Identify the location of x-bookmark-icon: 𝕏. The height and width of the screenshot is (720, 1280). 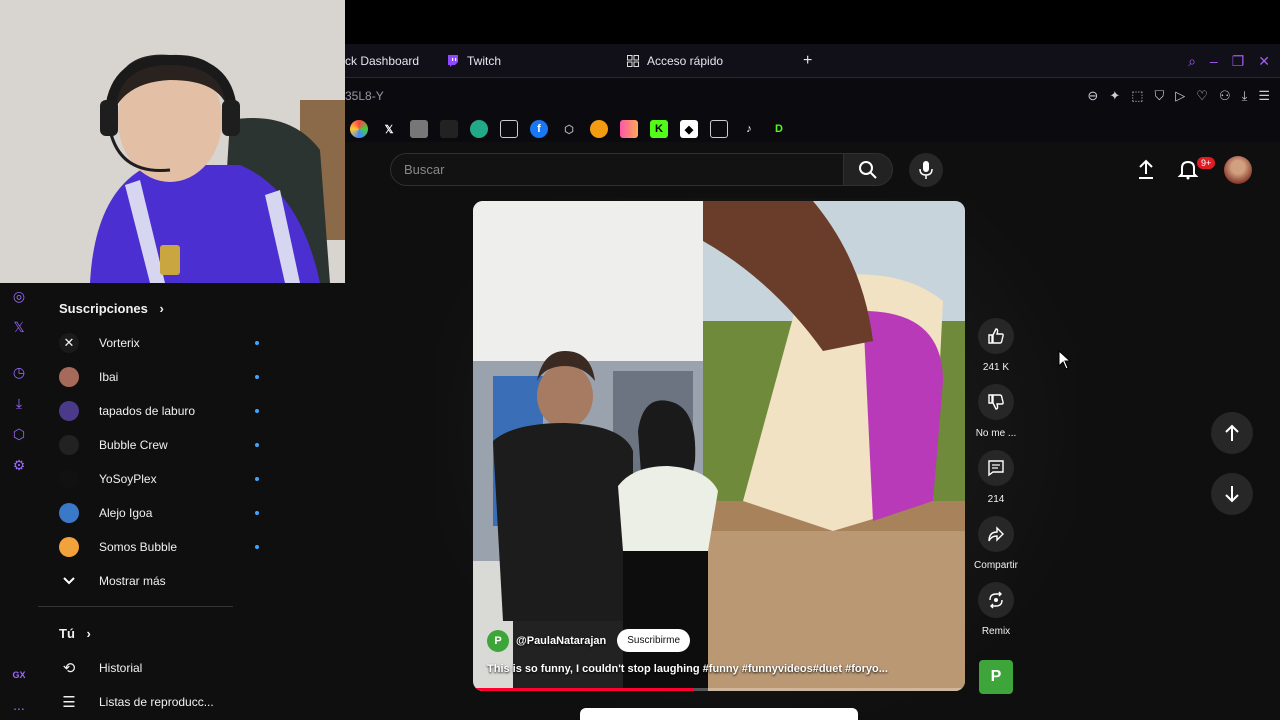
(389, 129).